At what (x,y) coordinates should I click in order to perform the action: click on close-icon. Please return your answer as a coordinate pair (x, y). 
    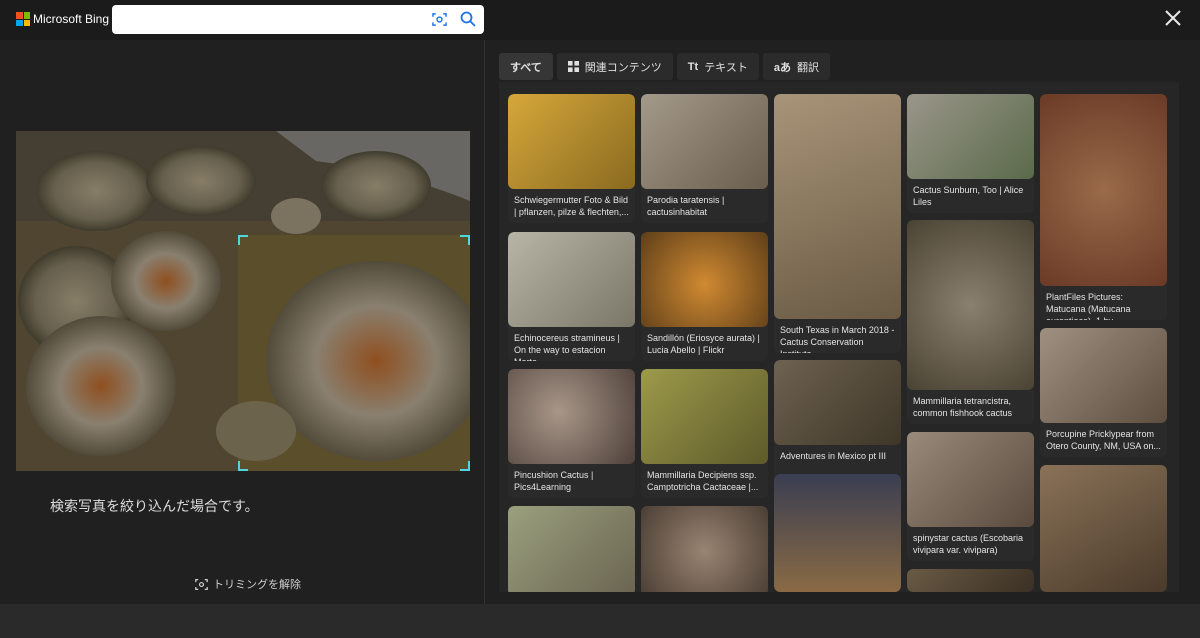
    Looking at the image, I should click on (1173, 18).